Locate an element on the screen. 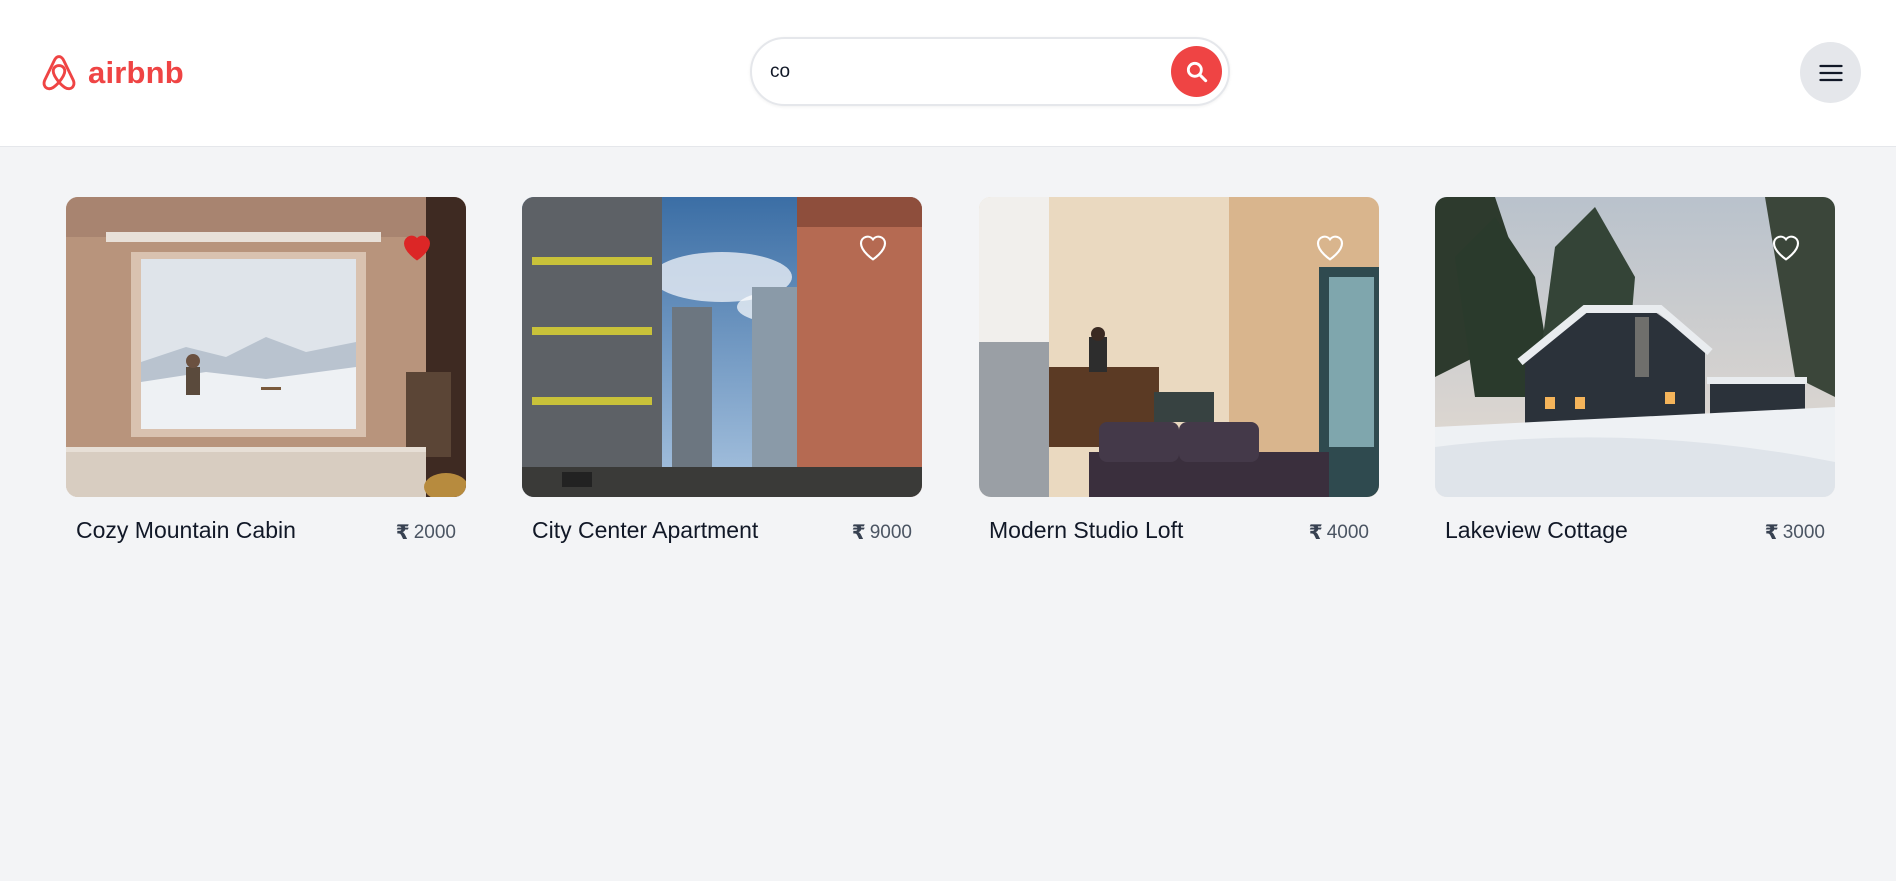 The height and width of the screenshot is (881, 1896). price-value: 3000 is located at coordinates (1803, 532).